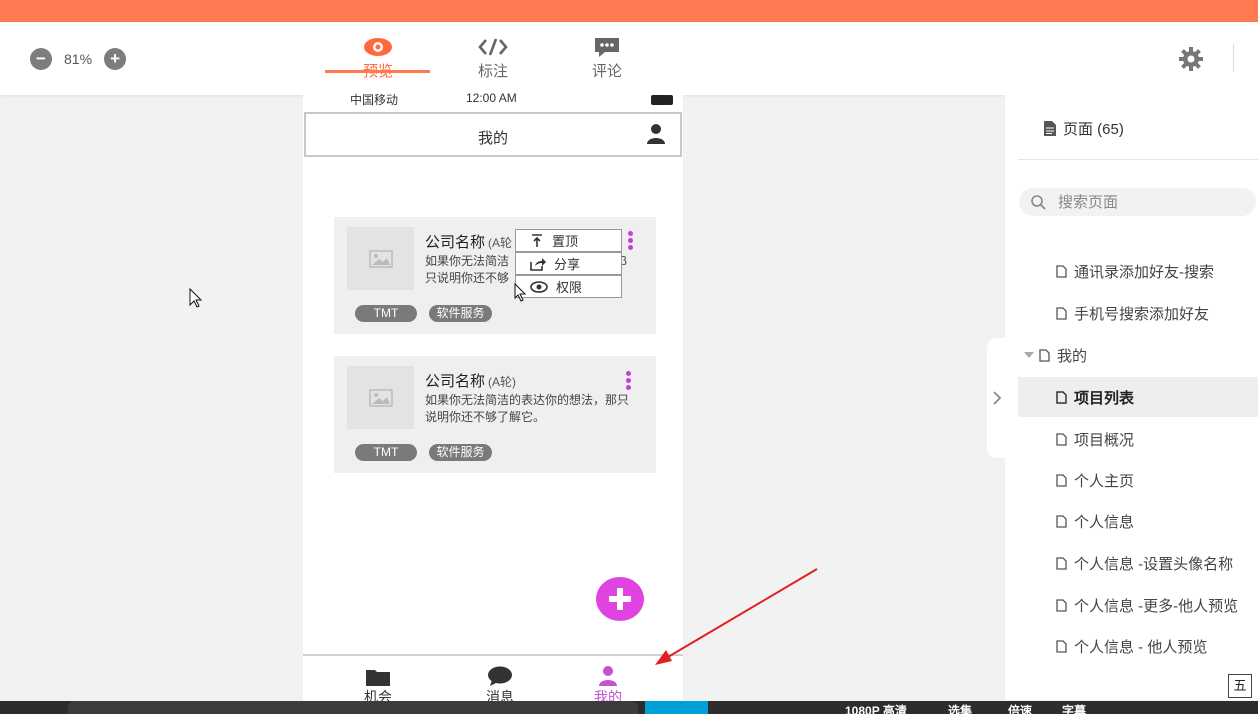 This screenshot has height=714, width=1258. What do you see at coordinates (538, 264) in the screenshot?
I see `share-icon` at bounding box center [538, 264].